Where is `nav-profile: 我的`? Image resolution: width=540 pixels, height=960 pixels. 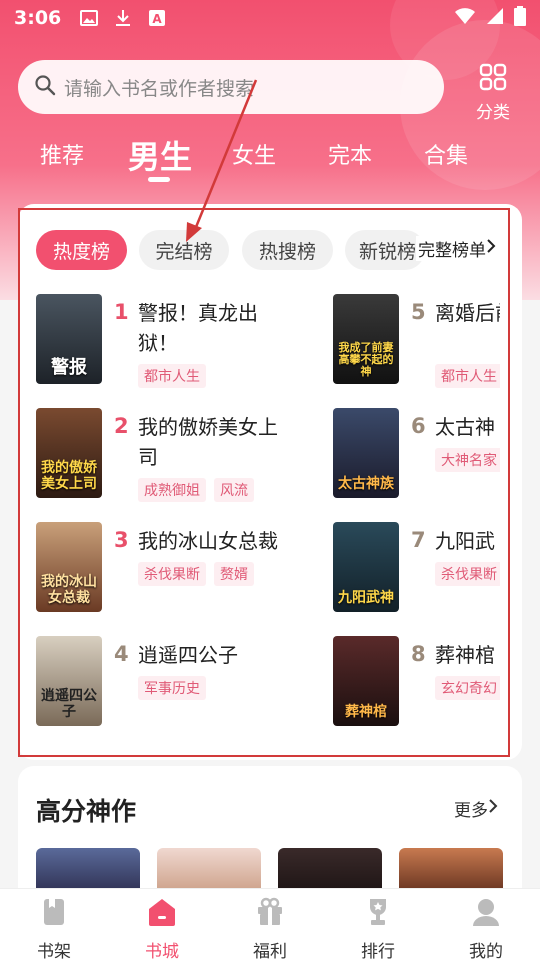 nav-profile: 我的 is located at coordinates (486, 928).